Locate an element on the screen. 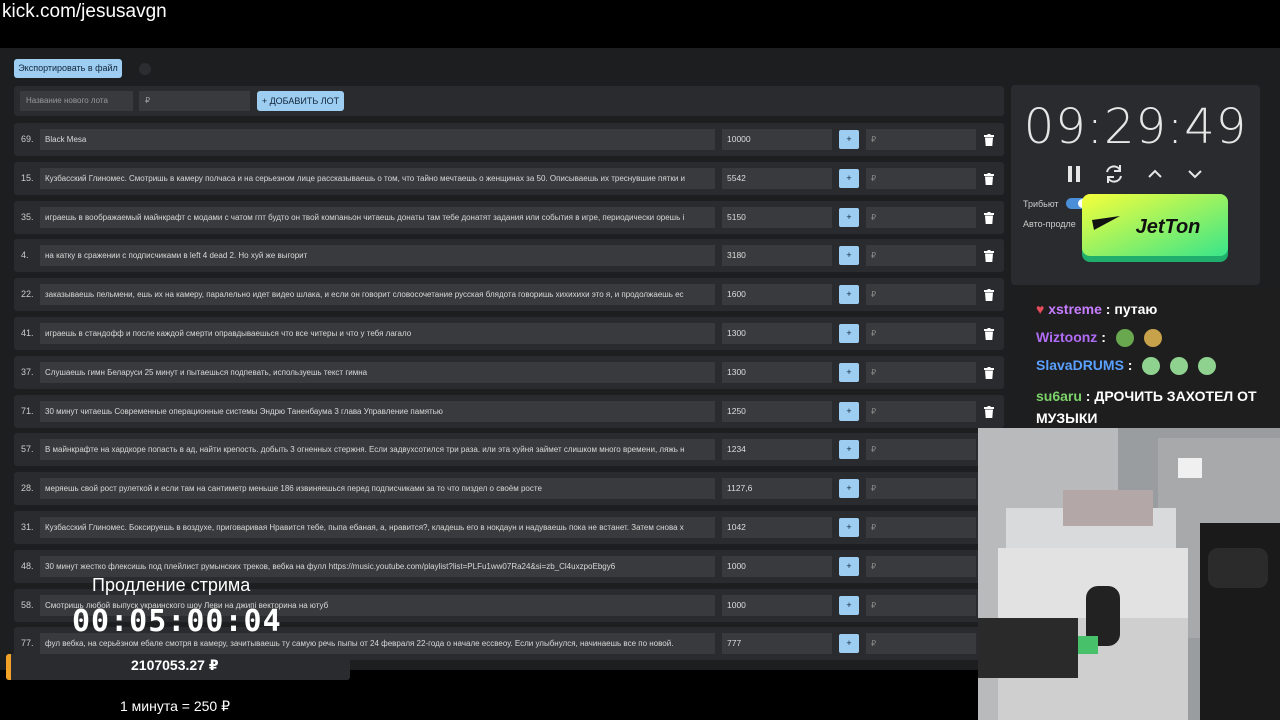  total-amount: 2107053.27 ₽ is located at coordinates (175, 665).